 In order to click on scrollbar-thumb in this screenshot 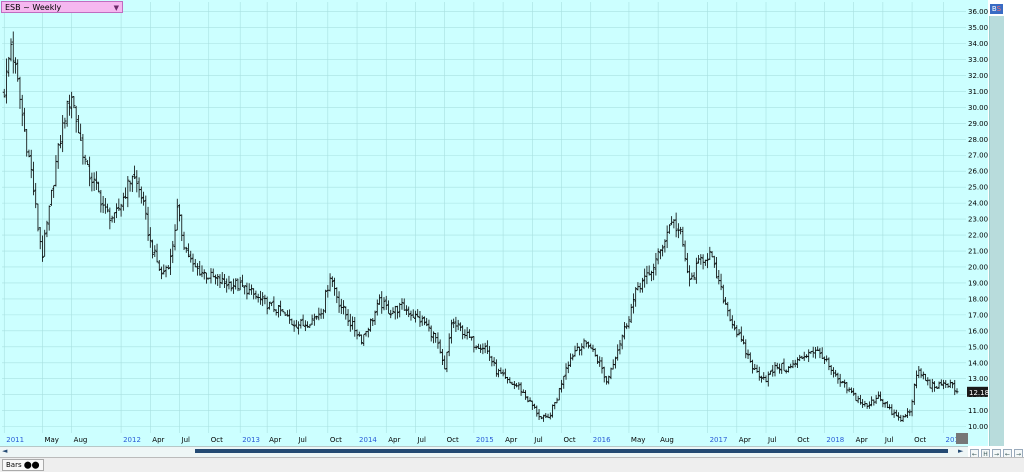, I will do `click(571, 451)`.